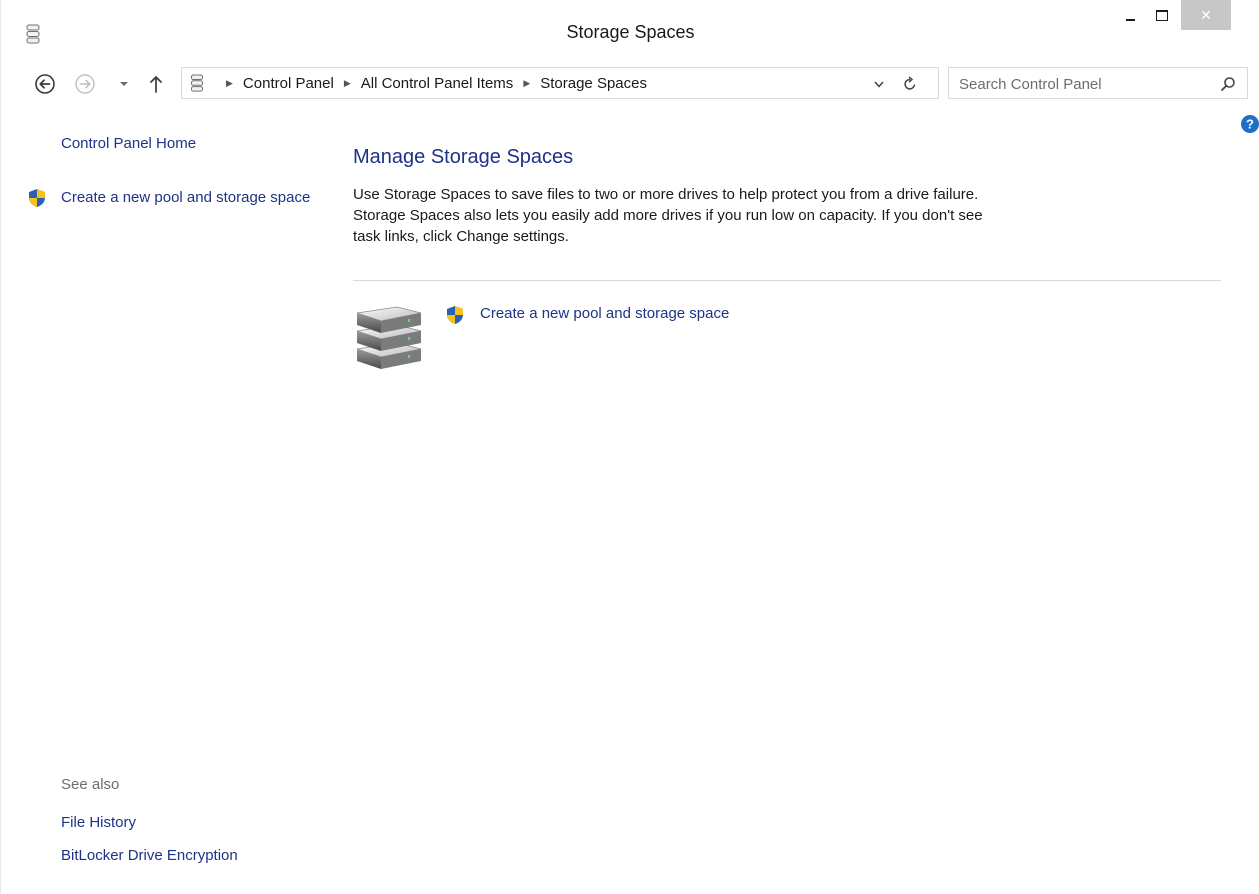 The image size is (1259, 894). What do you see at coordinates (604, 313) in the screenshot?
I see `create-pool-task-link: Create a new pool and storage space` at bounding box center [604, 313].